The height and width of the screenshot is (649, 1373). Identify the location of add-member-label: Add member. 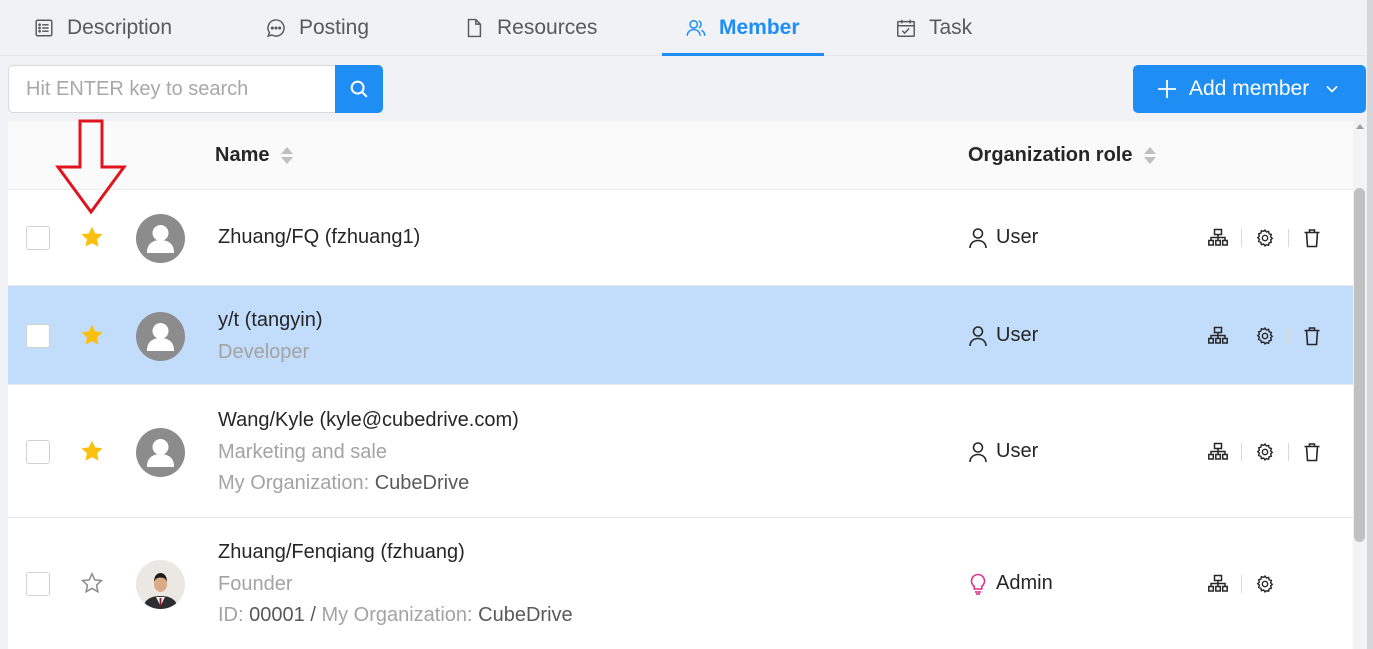
(1249, 88).